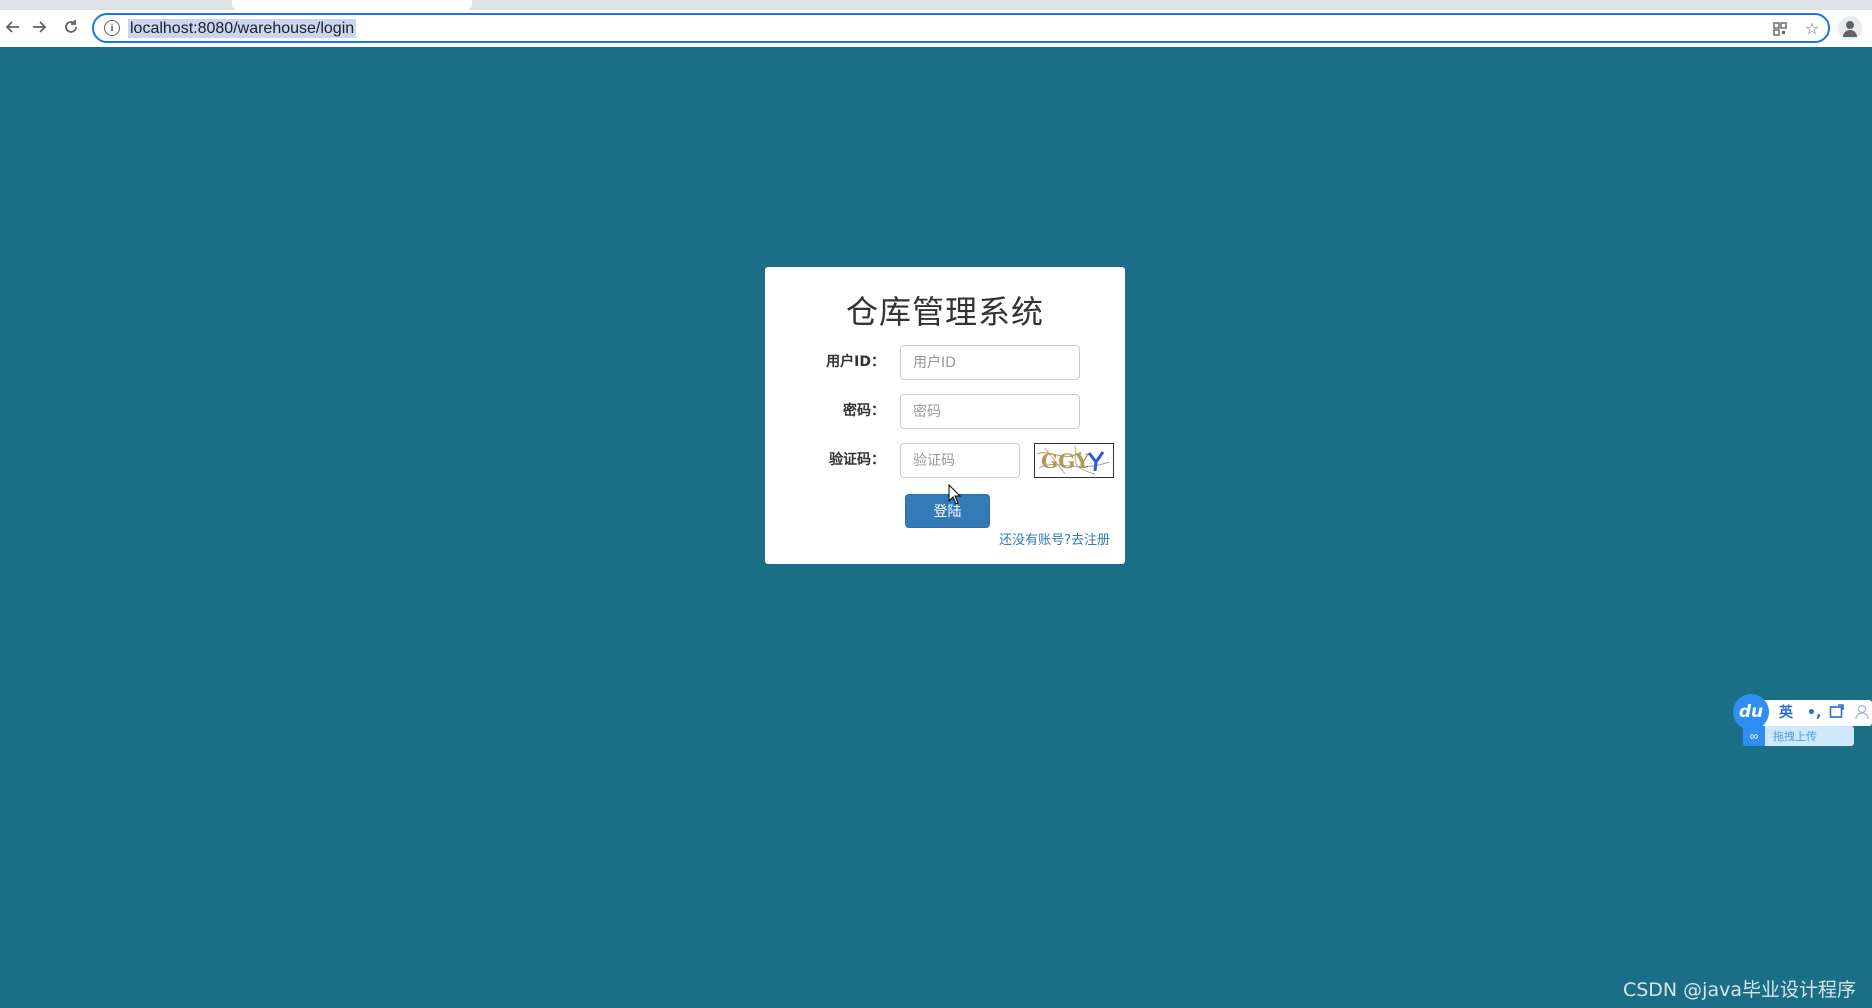 The image size is (1872, 1008). Describe the element at coordinates (1814, 713) in the screenshot. I see `ime-punct-toggle: •,` at that location.